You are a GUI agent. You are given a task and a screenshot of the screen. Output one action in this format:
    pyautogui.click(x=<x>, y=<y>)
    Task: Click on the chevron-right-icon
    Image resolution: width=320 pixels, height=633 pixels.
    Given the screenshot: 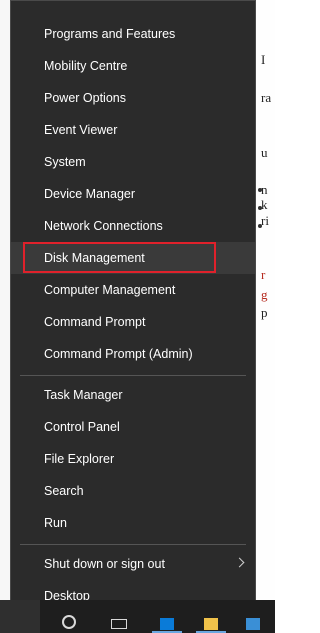 What is the action you would take?
    pyautogui.click(x=239, y=562)
    